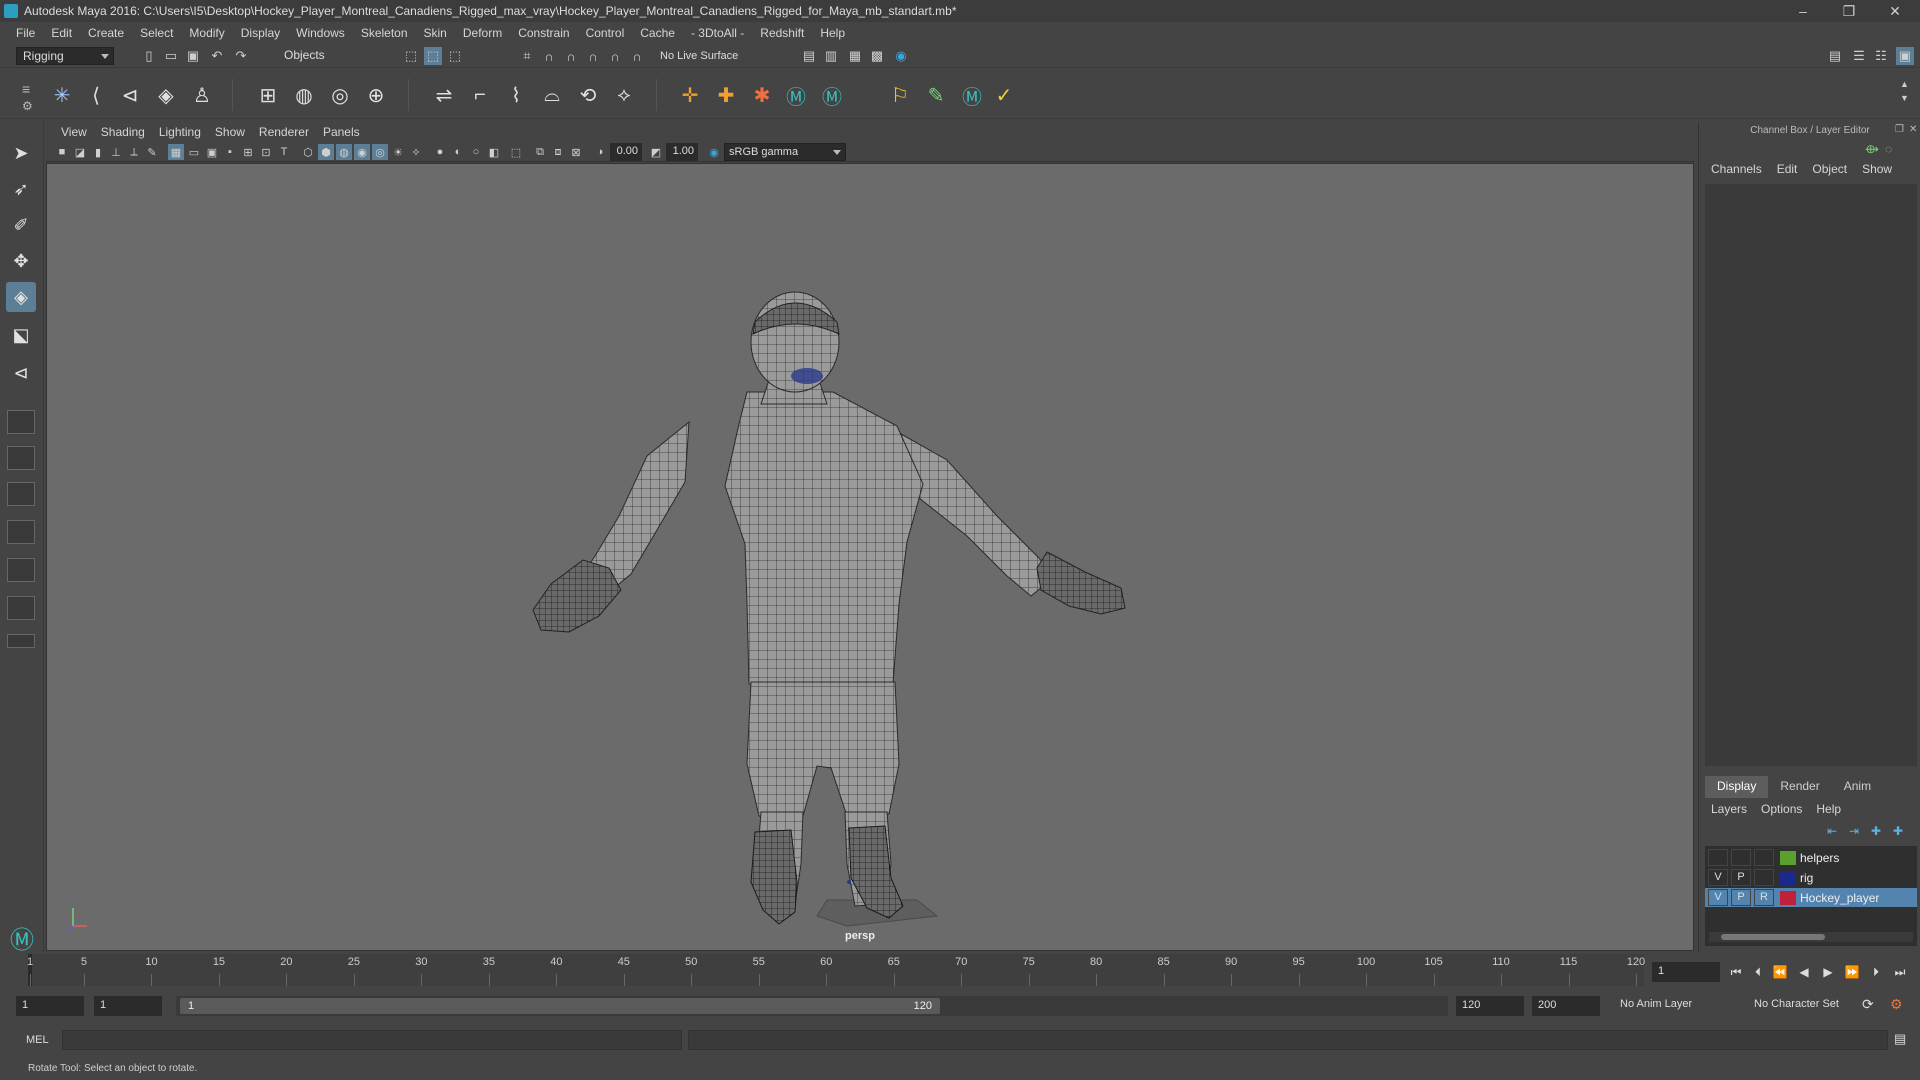 This screenshot has width=1920, height=1080. Describe the element at coordinates (1832, 831) in the screenshot. I see `move-layer-up-icon: ⇤` at that location.